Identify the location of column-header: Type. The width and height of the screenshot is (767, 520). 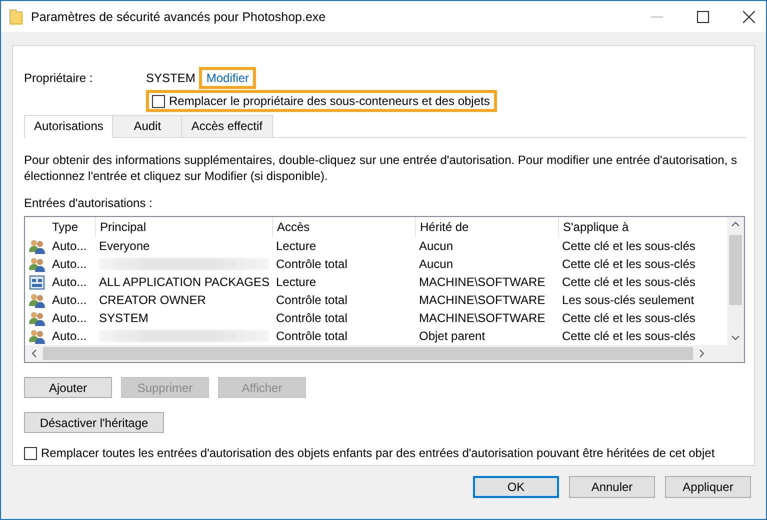
(72, 227).